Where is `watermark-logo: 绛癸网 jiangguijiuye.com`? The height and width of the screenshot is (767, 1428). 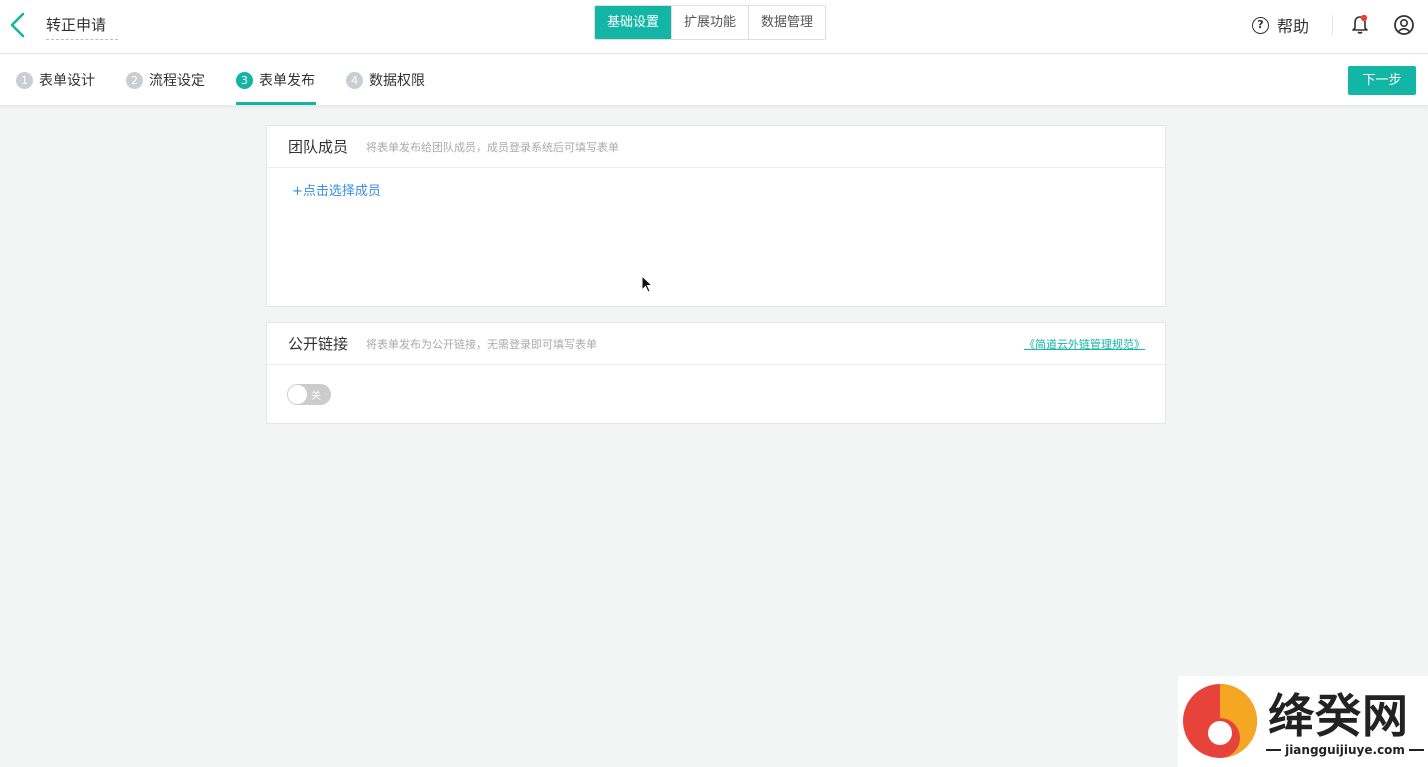 watermark-logo: 绛癸网 jiangguijiuye.com is located at coordinates (1303, 721).